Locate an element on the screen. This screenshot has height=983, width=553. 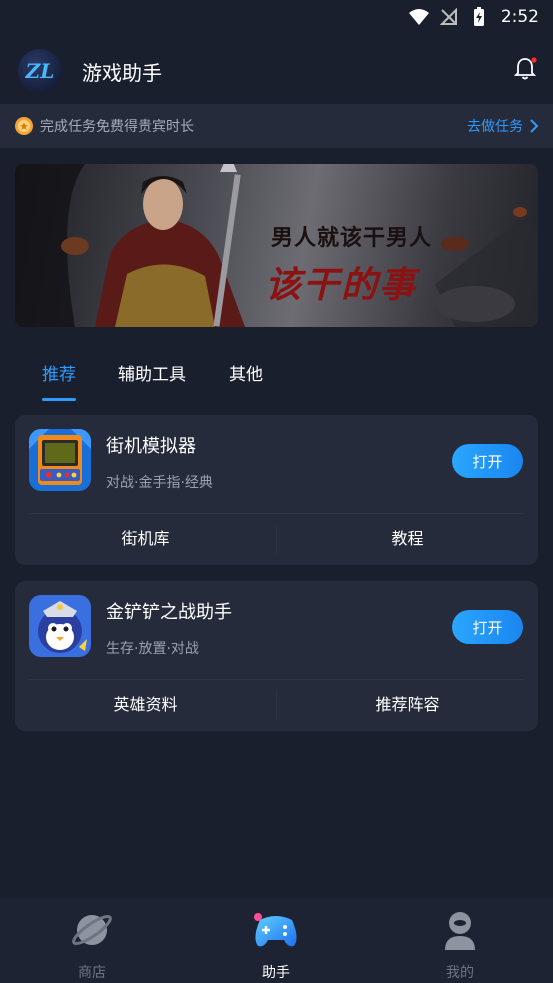
category-tabs: 推荐 辅助工具 其他 is located at coordinates (276, 376).